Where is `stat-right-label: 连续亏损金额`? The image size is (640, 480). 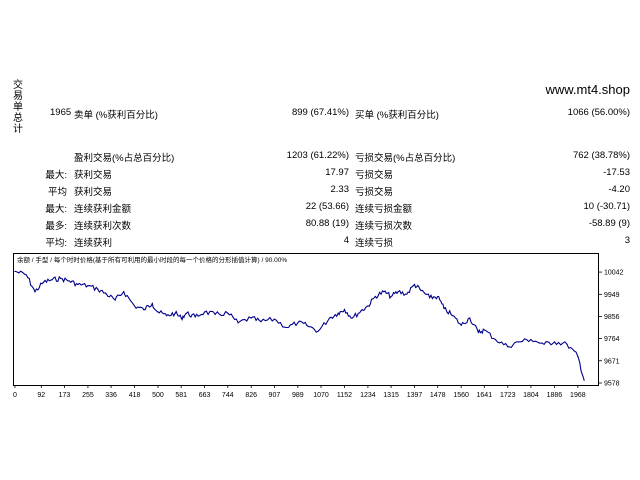
stat-right-label: 连续亏损金额 is located at coordinates (384, 209).